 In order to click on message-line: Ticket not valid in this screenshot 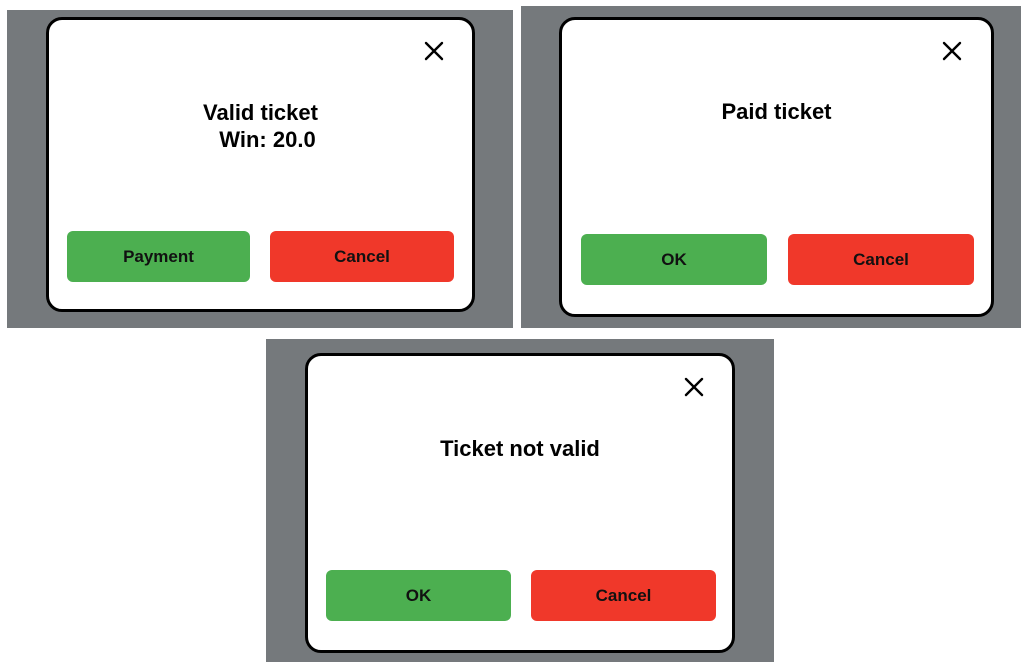, I will do `click(520, 448)`.